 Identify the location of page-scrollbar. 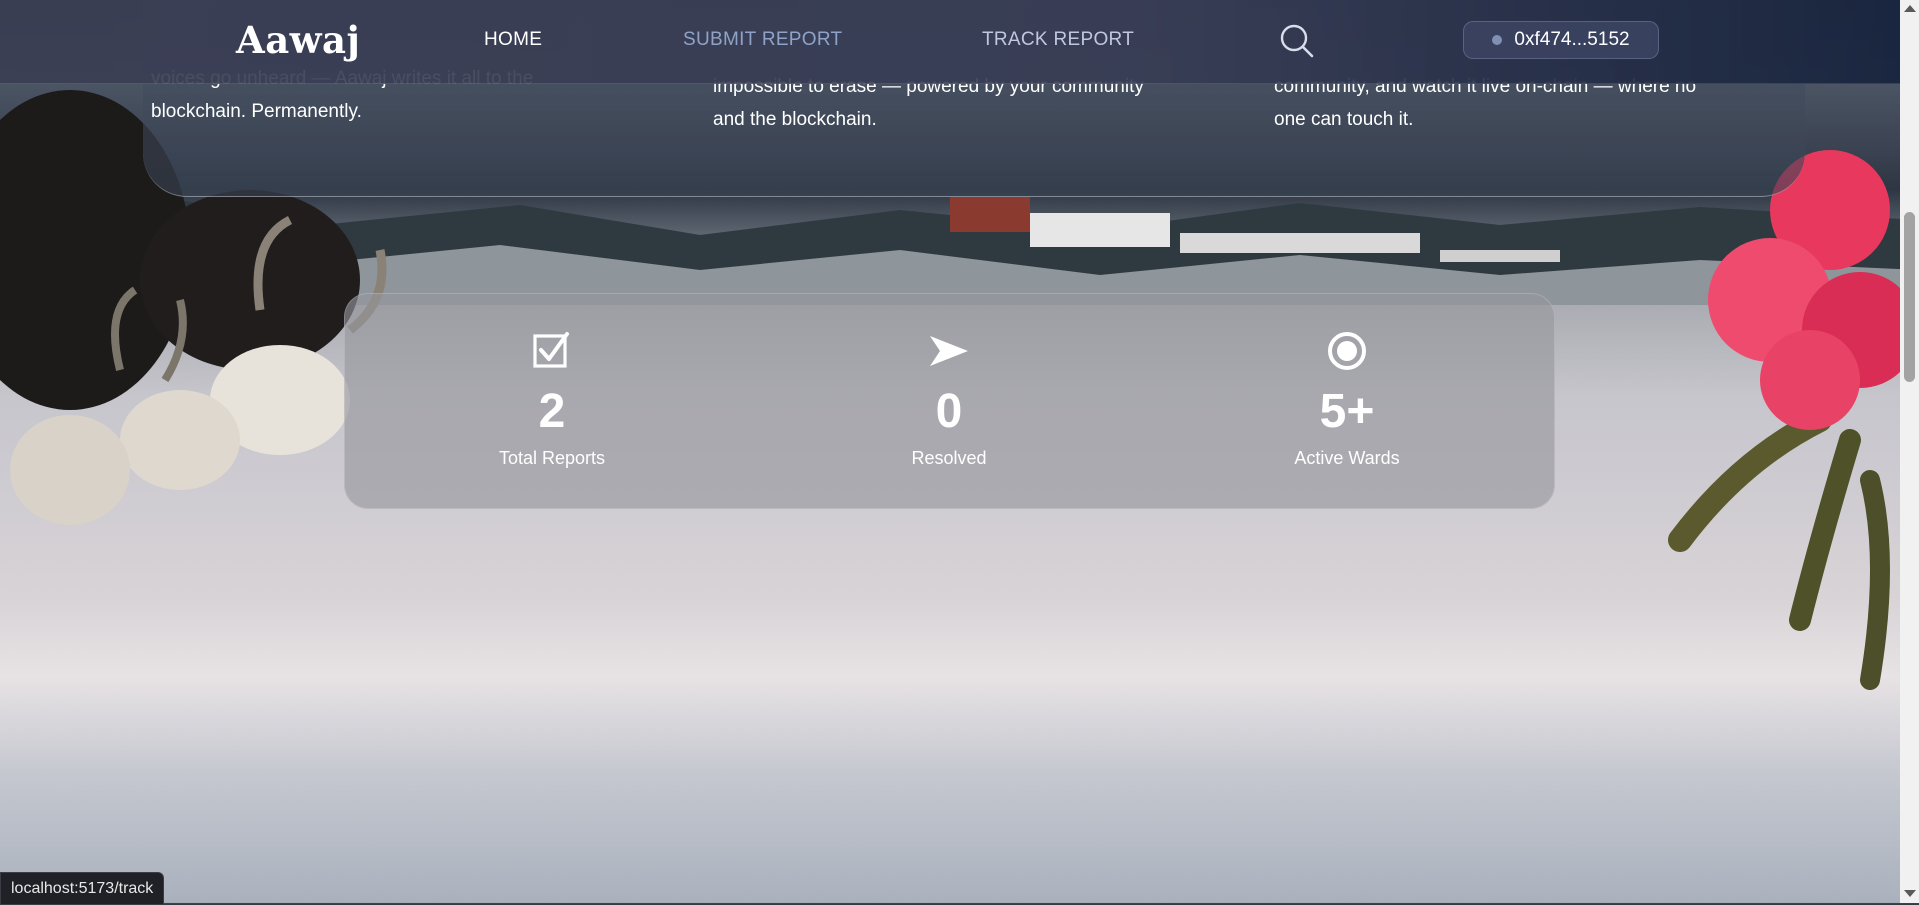
(1909, 451).